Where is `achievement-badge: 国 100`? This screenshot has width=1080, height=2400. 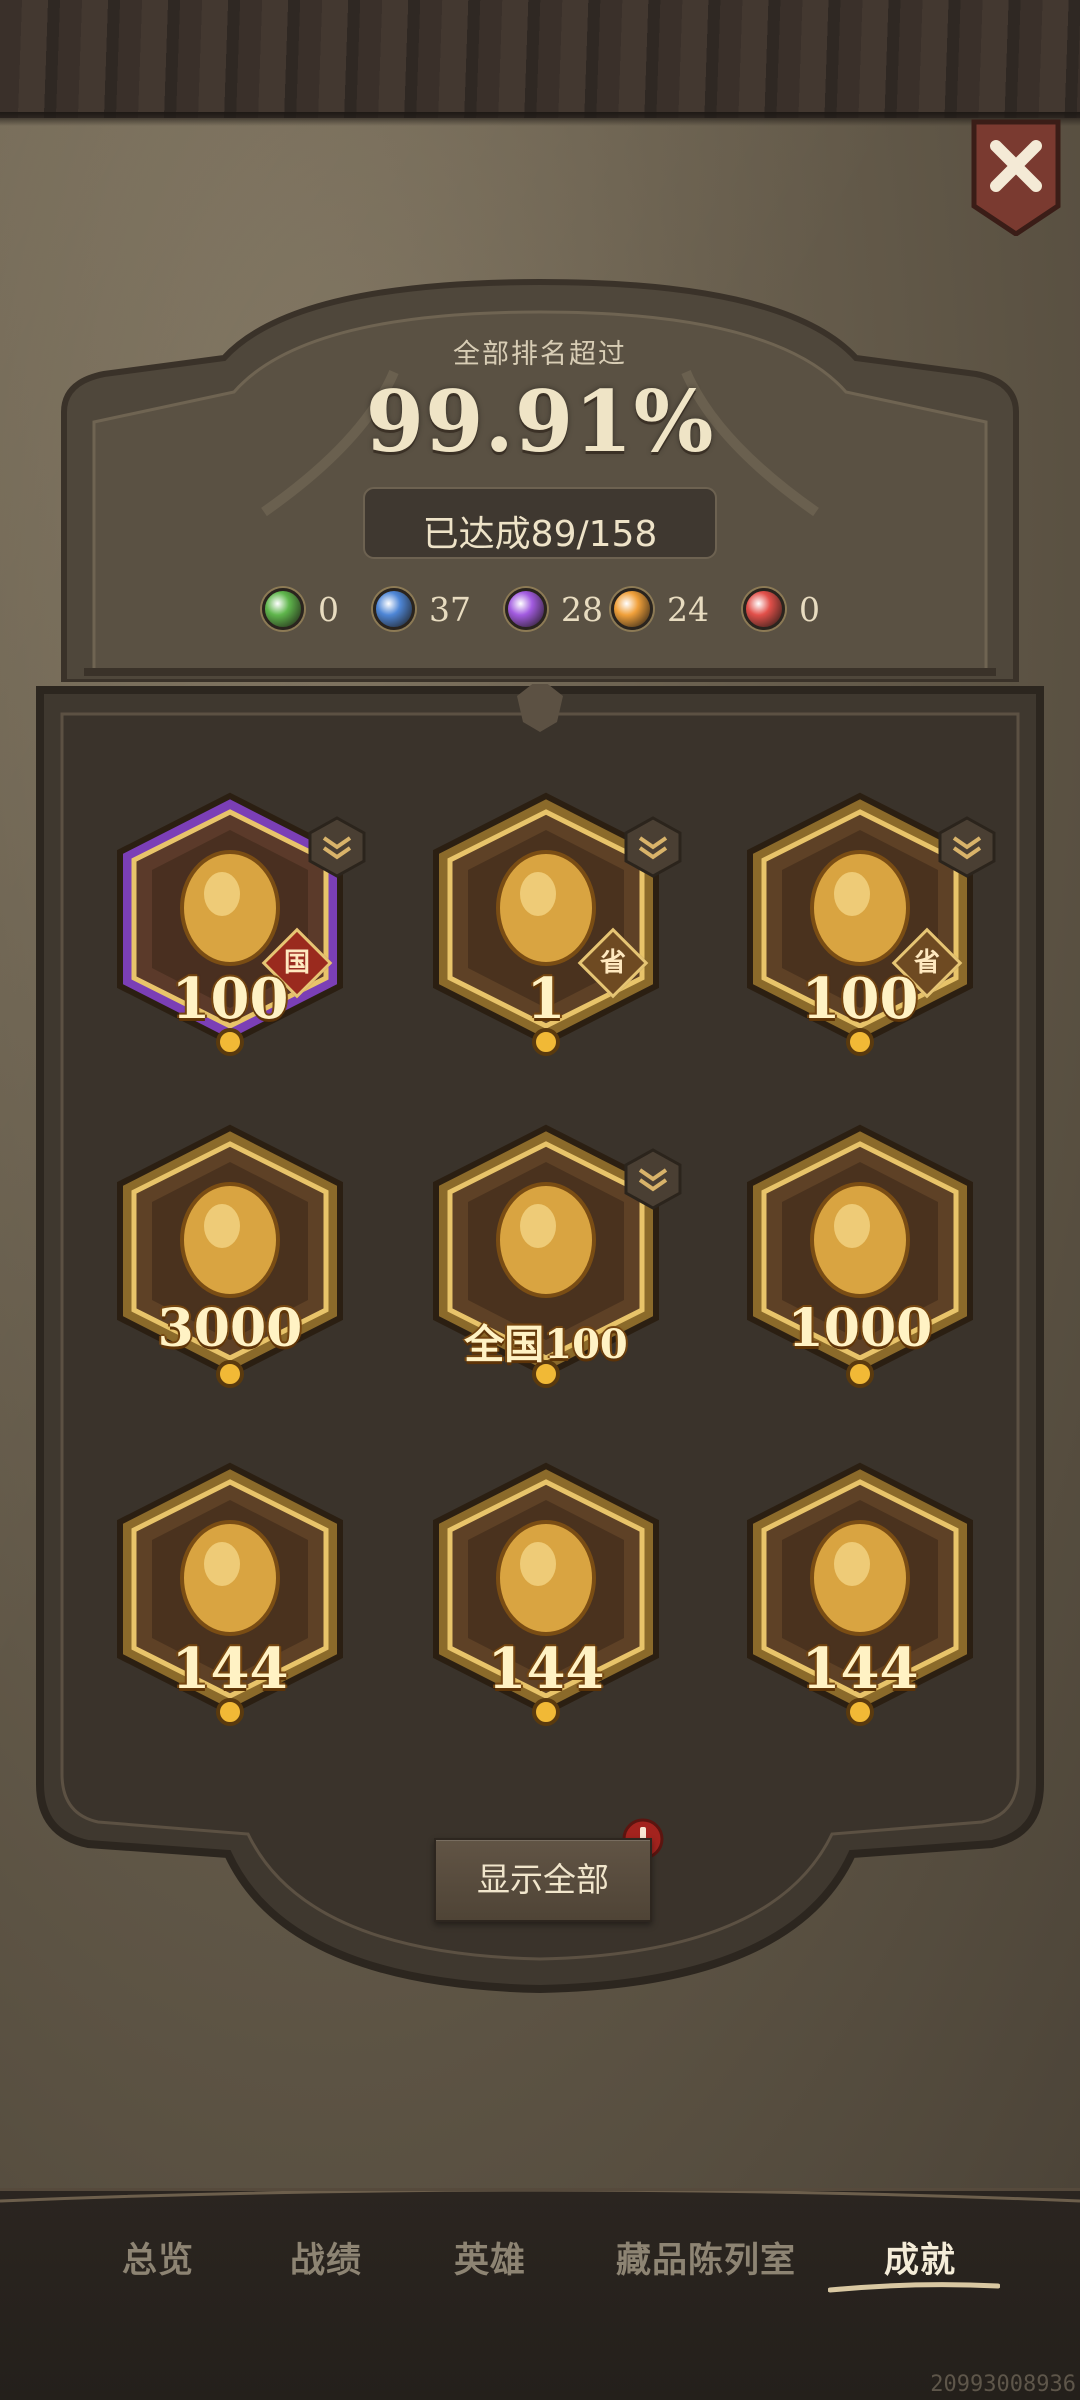 achievement-badge: 国 100 is located at coordinates (233, 925).